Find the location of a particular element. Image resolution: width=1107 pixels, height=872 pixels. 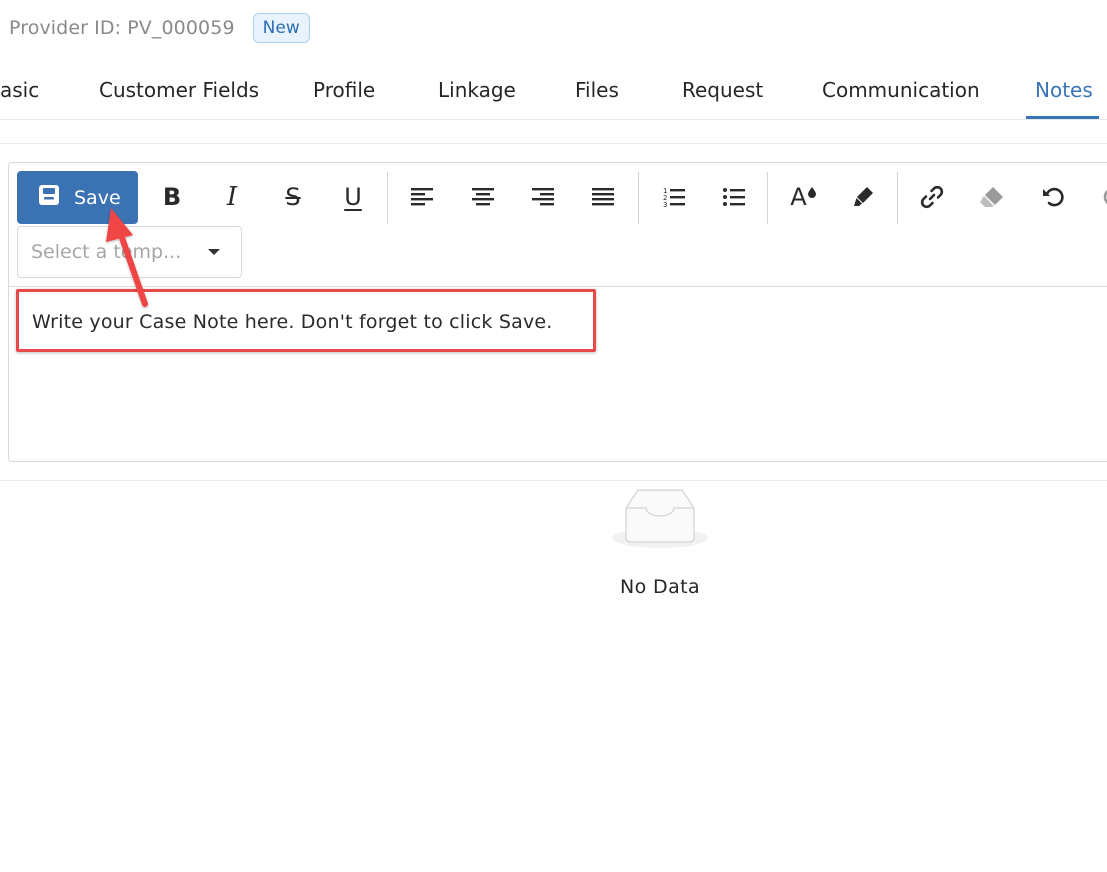

align-right-button is located at coordinates (543, 197).